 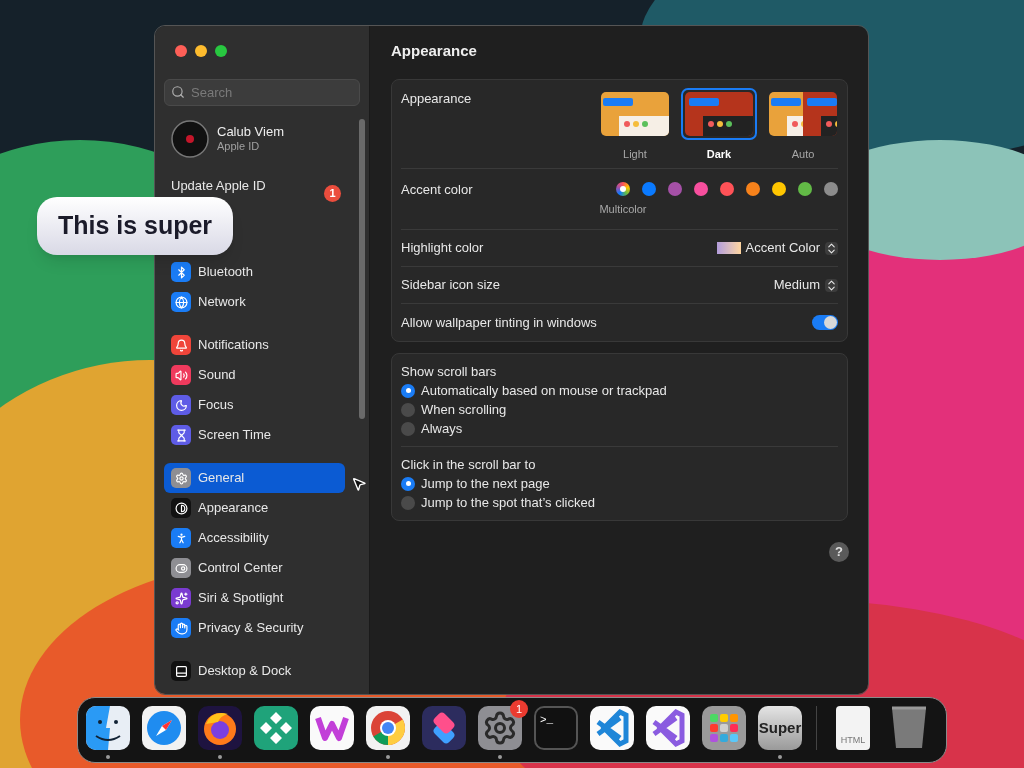 I want to click on sidebar-label: Sound, so click(x=217, y=375).